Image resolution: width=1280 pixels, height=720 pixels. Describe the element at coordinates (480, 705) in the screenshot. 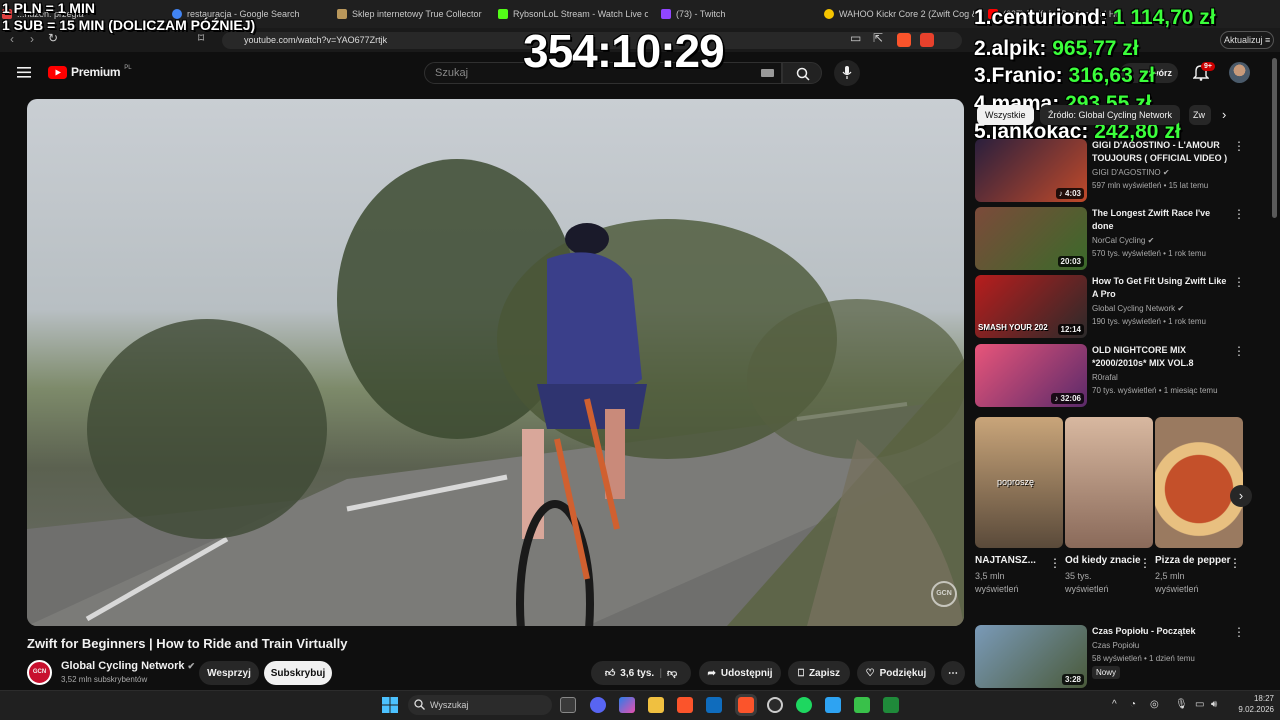

I see `taskbar-search: Wyszukaj` at that location.